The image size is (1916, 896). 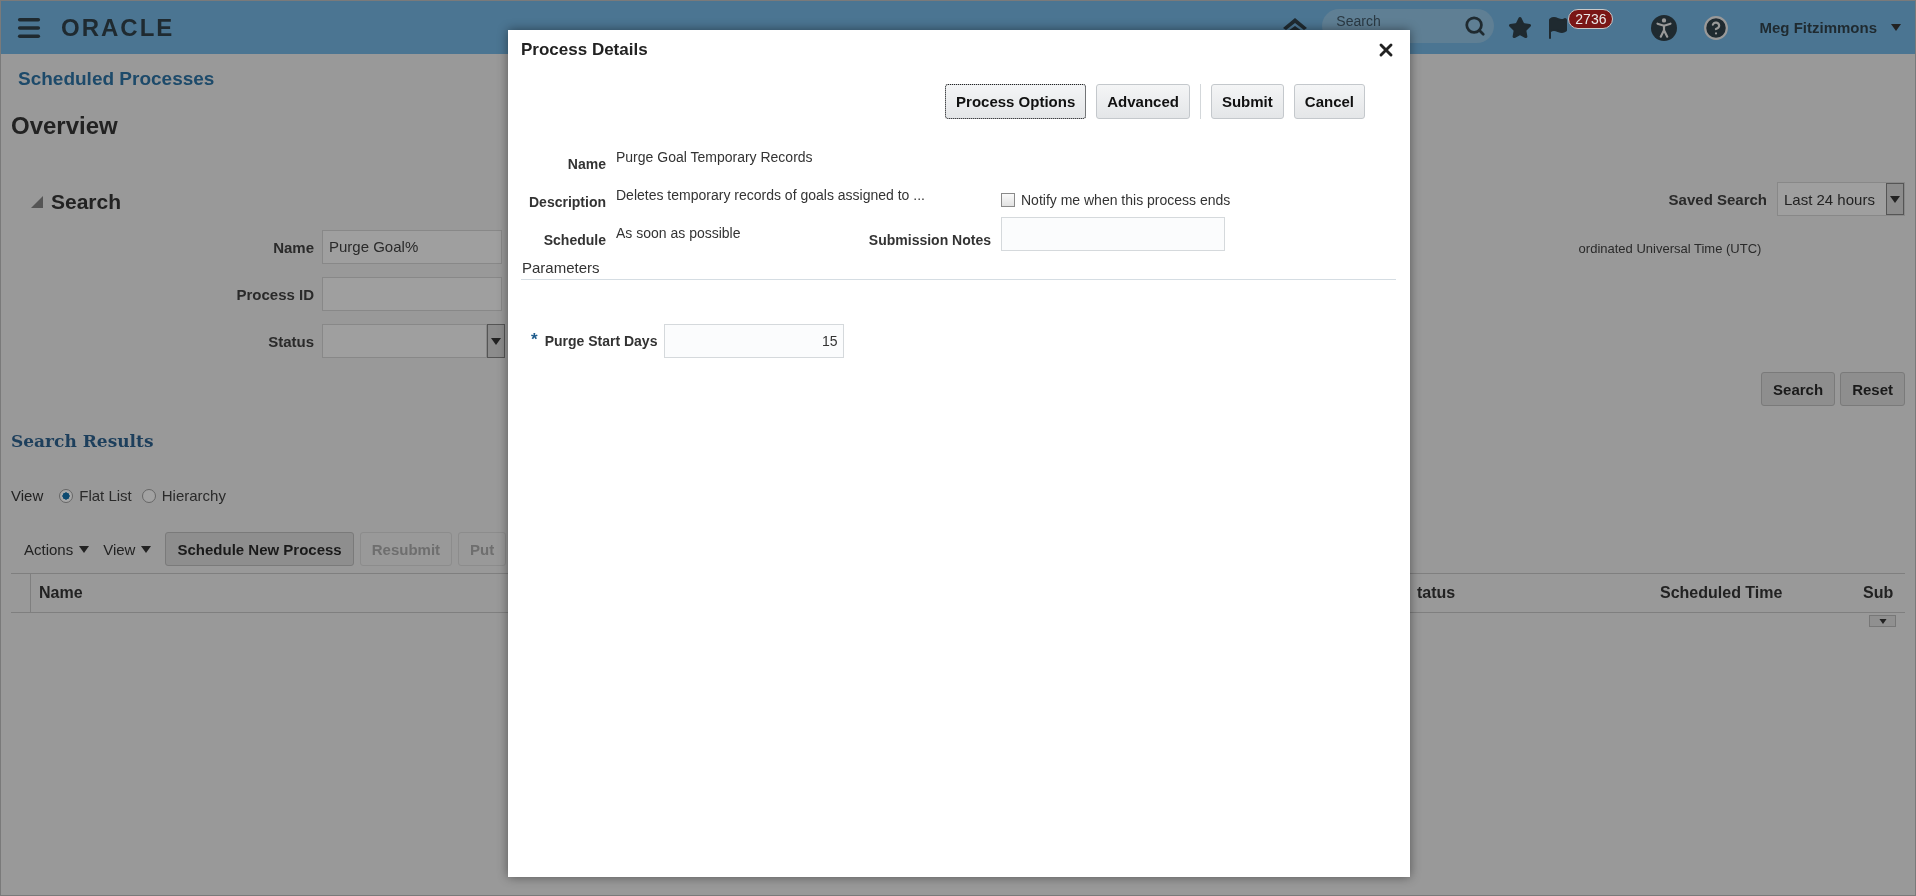 What do you see at coordinates (567, 201) in the screenshot?
I see `detail-label: Description` at bounding box center [567, 201].